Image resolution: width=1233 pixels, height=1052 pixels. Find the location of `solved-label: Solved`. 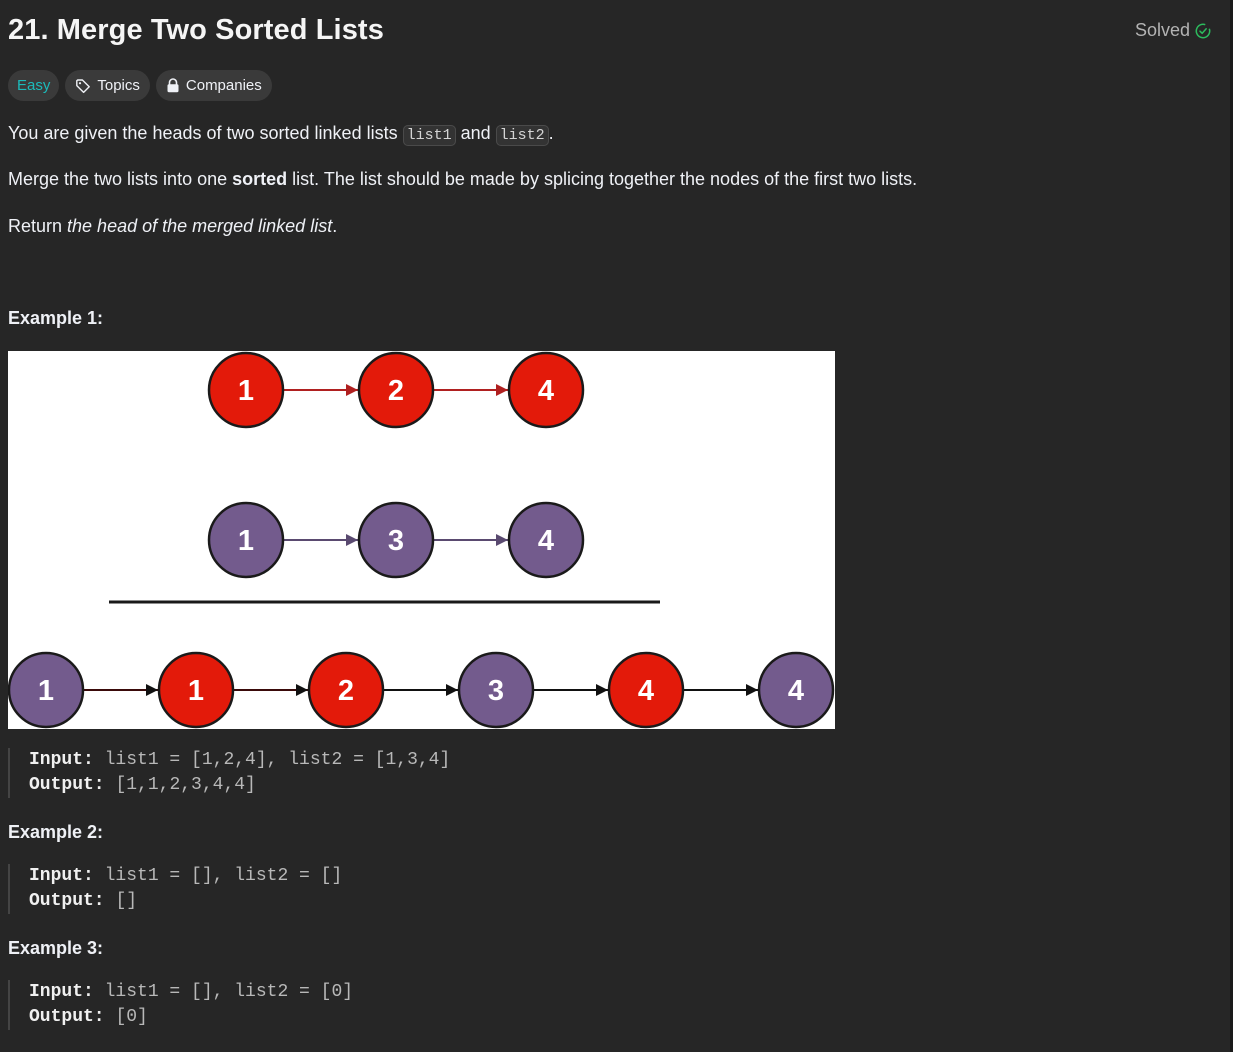

solved-label: Solved is located at coordinates (1162, 30).